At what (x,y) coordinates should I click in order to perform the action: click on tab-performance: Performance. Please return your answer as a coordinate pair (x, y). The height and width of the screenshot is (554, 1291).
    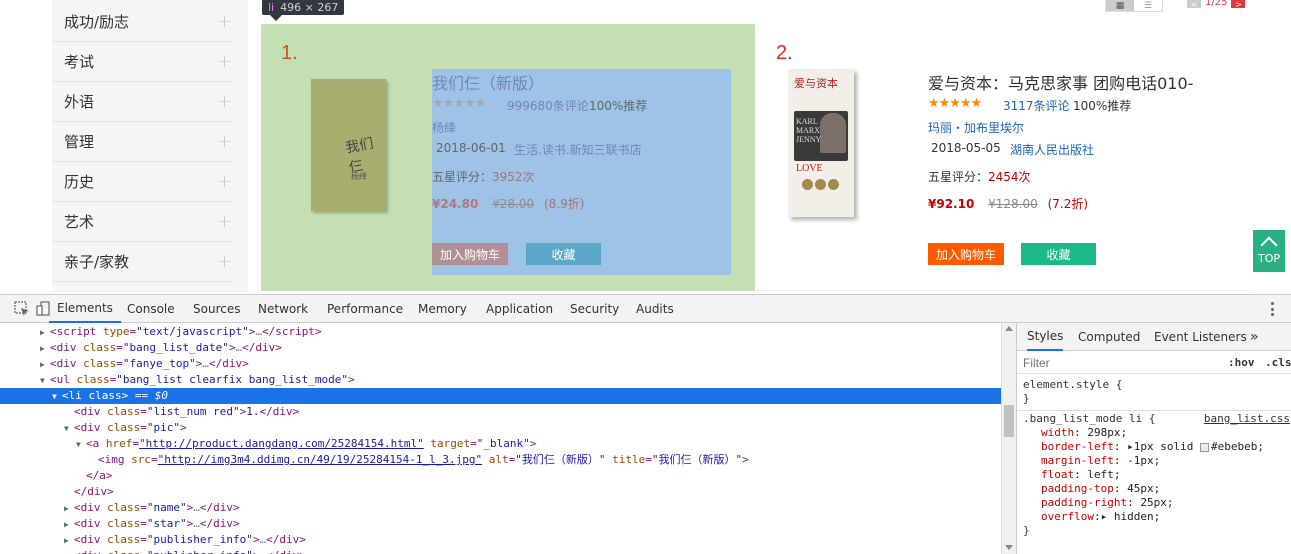
    Looking at the image, I should click on (365, 309).